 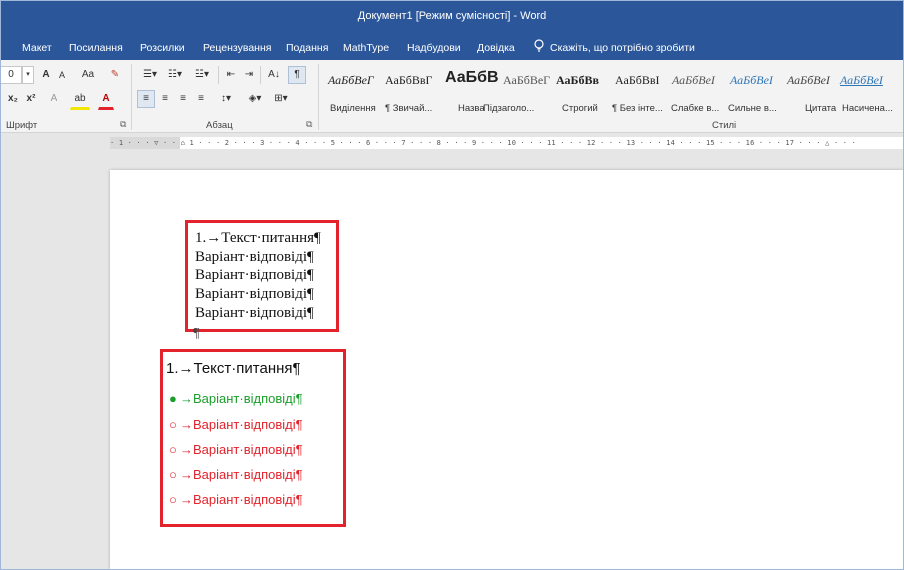 I want to click on title-bar: Документ1 [Режим сумісності] - Word, so click(x=452, y=17).